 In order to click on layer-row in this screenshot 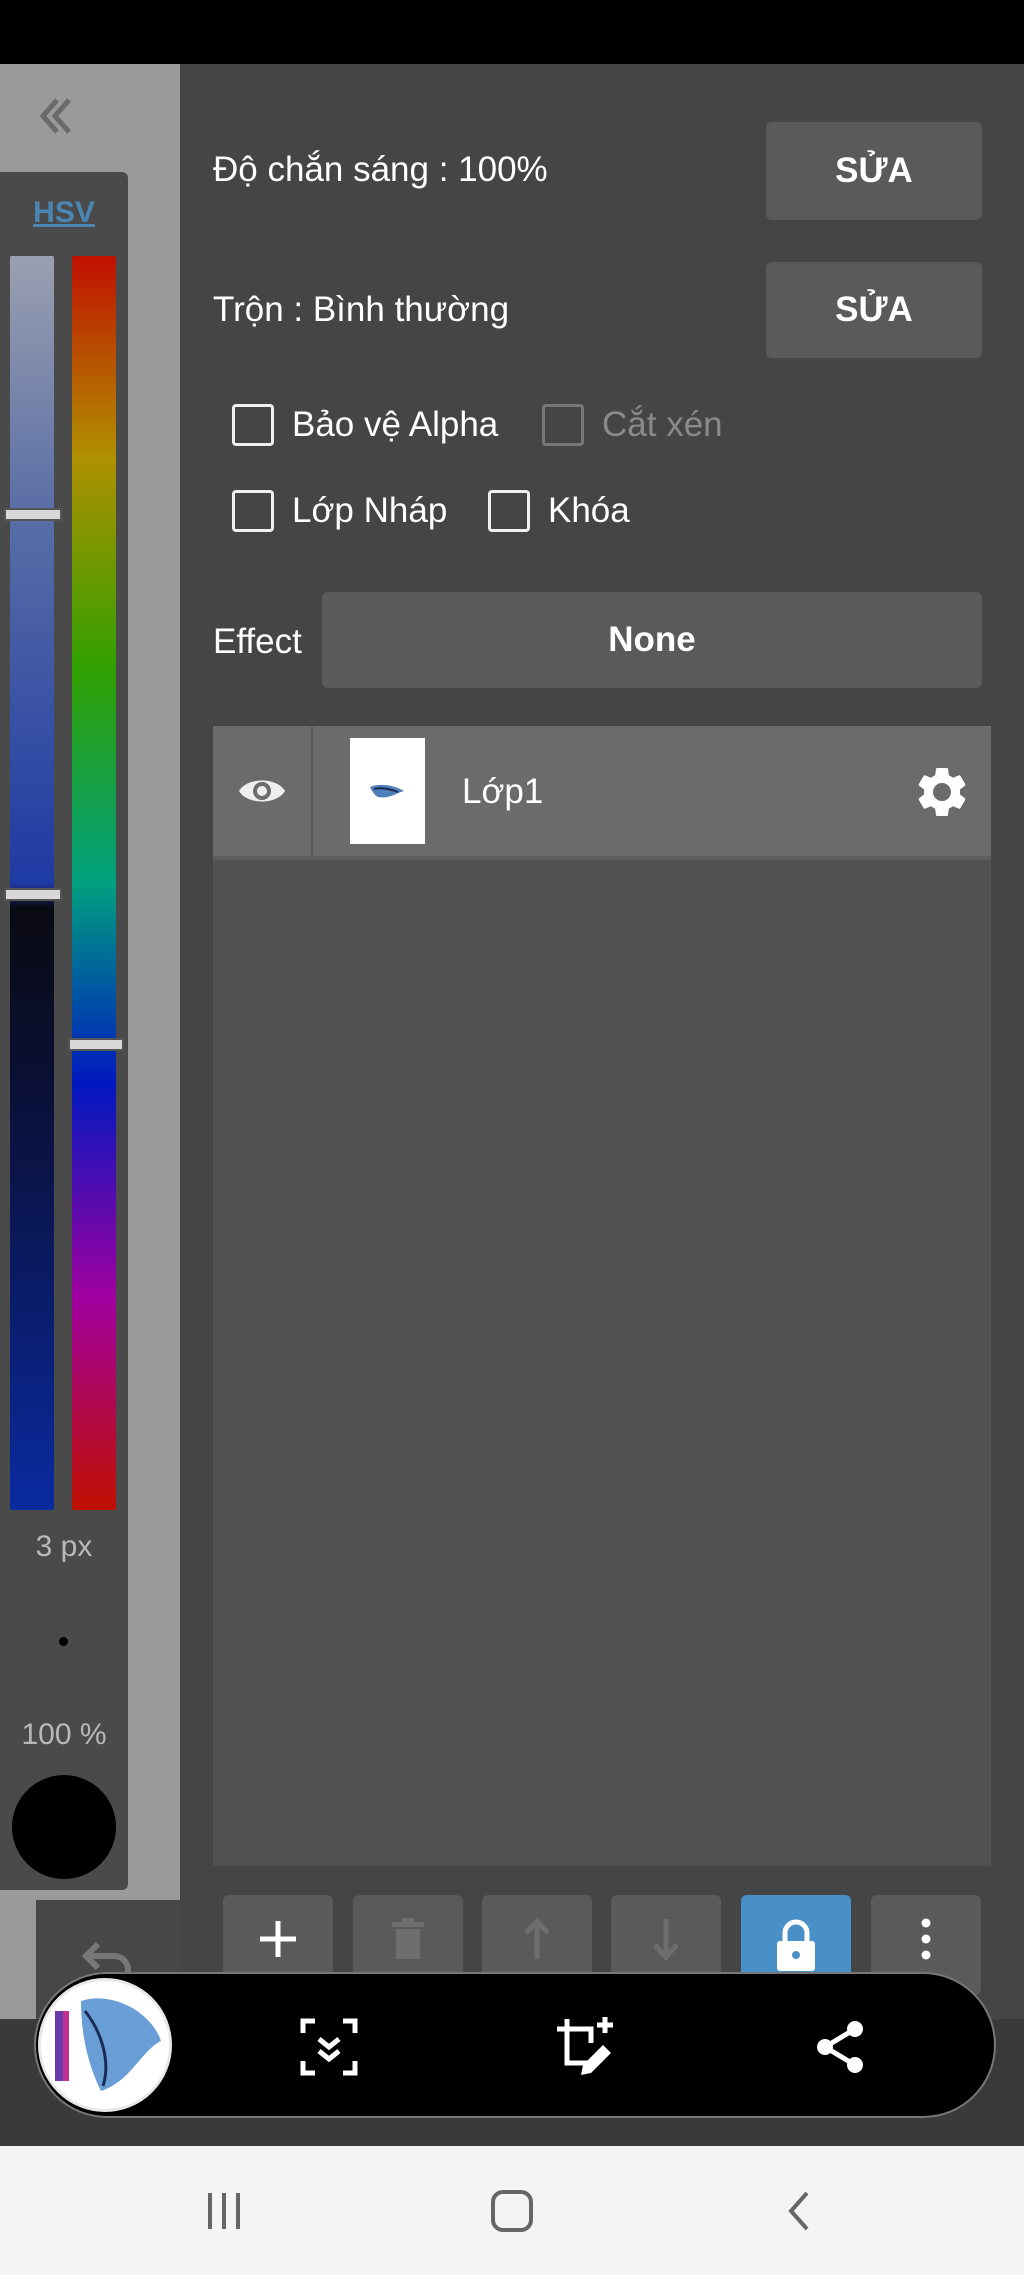, I will do `click(602, 793)`.